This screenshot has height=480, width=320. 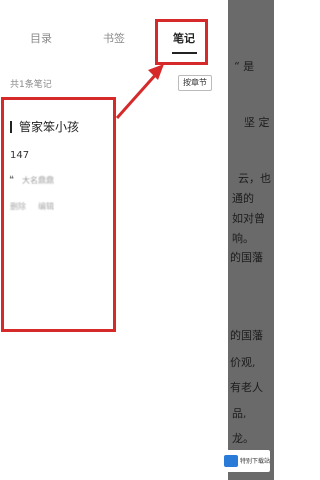 I want to click on reader-line: 如对曾, so click(x=248, y=218).